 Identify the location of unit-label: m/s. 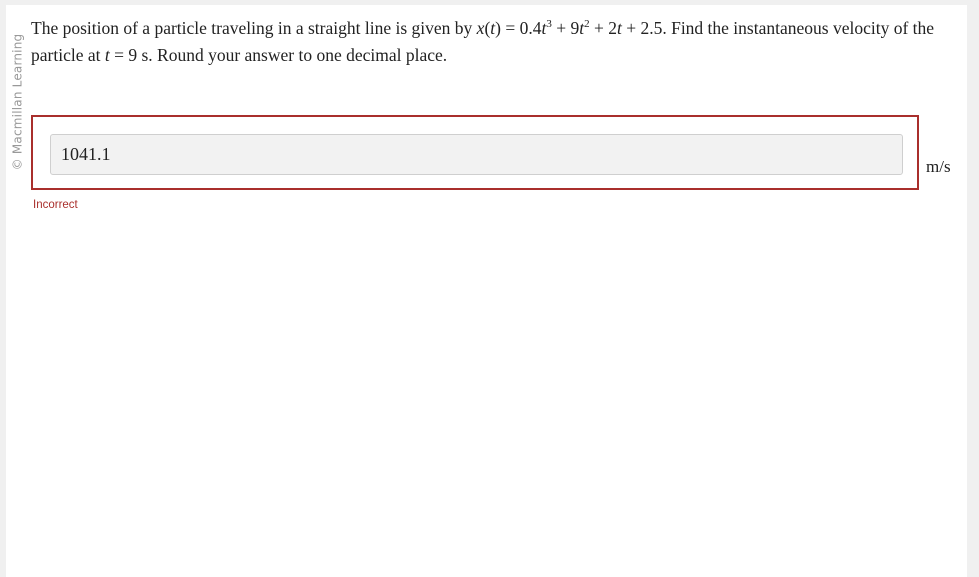
(938, 166).